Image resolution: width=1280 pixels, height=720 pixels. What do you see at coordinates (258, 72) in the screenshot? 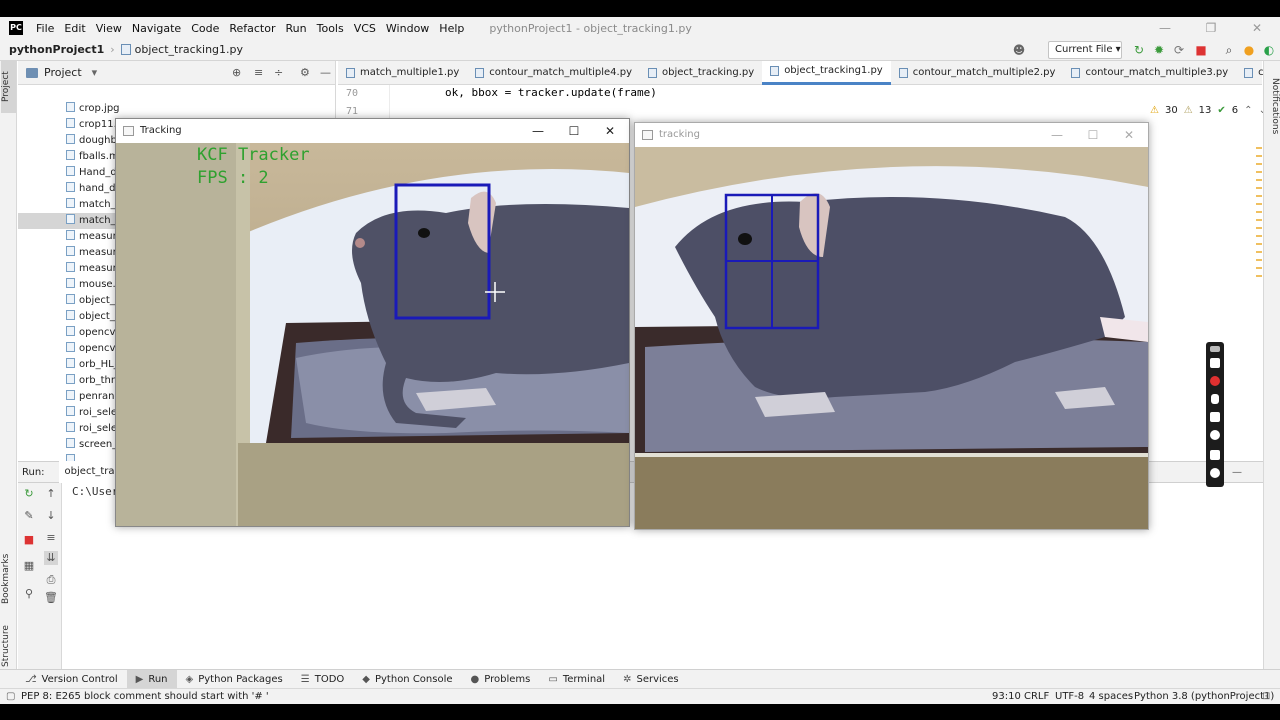
I see `expand-all-icon: ≡` at bounding box center [258, 72].